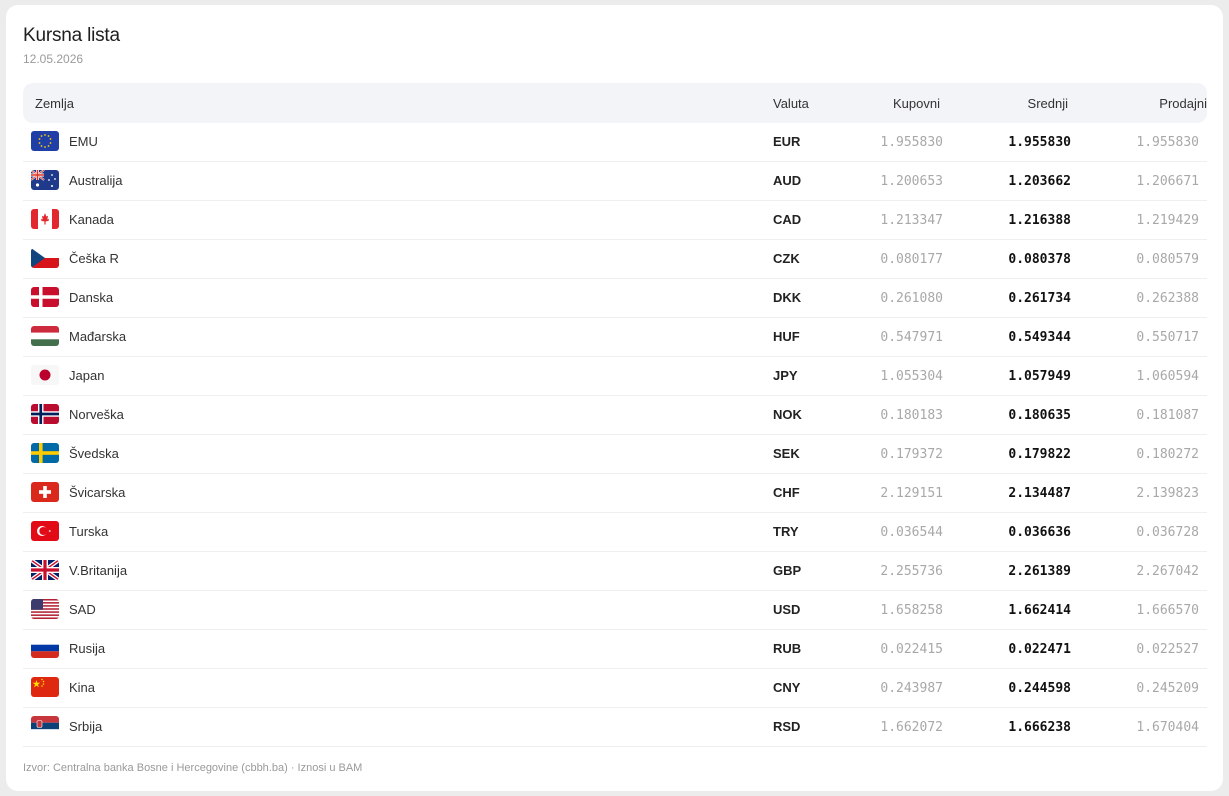 This screenshot has height=796, width=1229. I want to click on mid-rate: 1.666238, so click(1039, 727).